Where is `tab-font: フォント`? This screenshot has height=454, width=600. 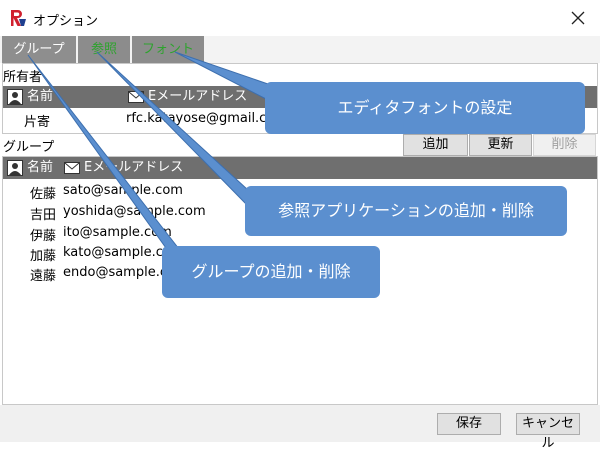 tab-font: フォント is located at coordinates (168, 49).